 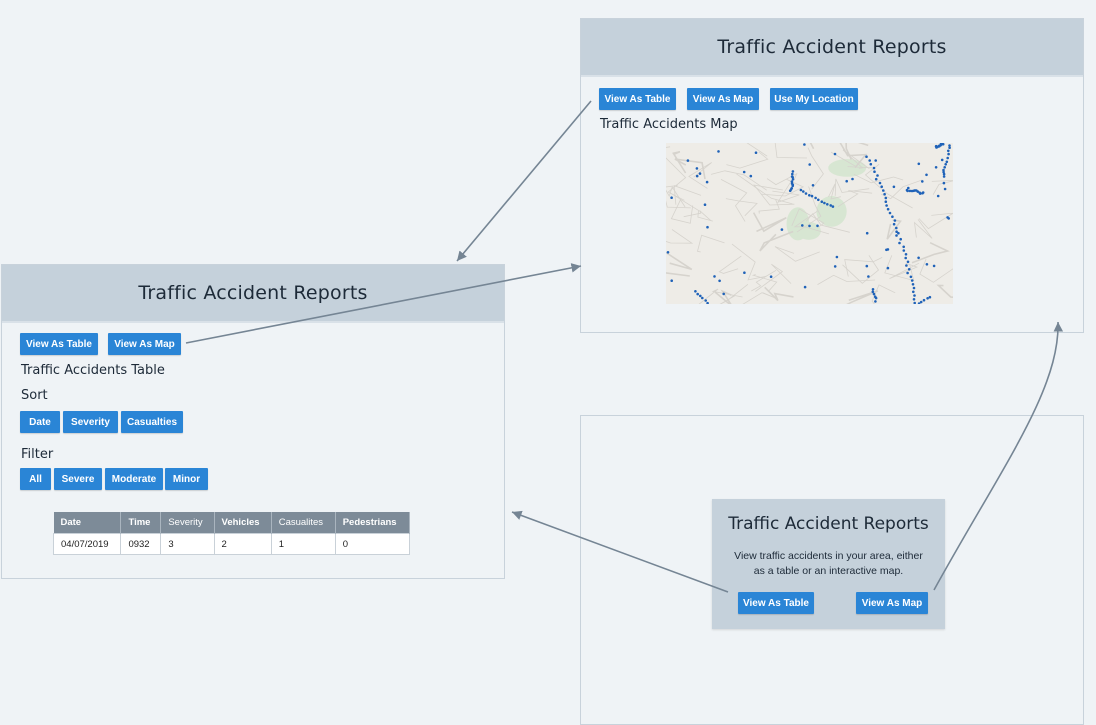 What do you see at coordinates (303, 523) in the screenshot?
I see `column-header-casualties: Casualites` at bounding box center [303, 523].